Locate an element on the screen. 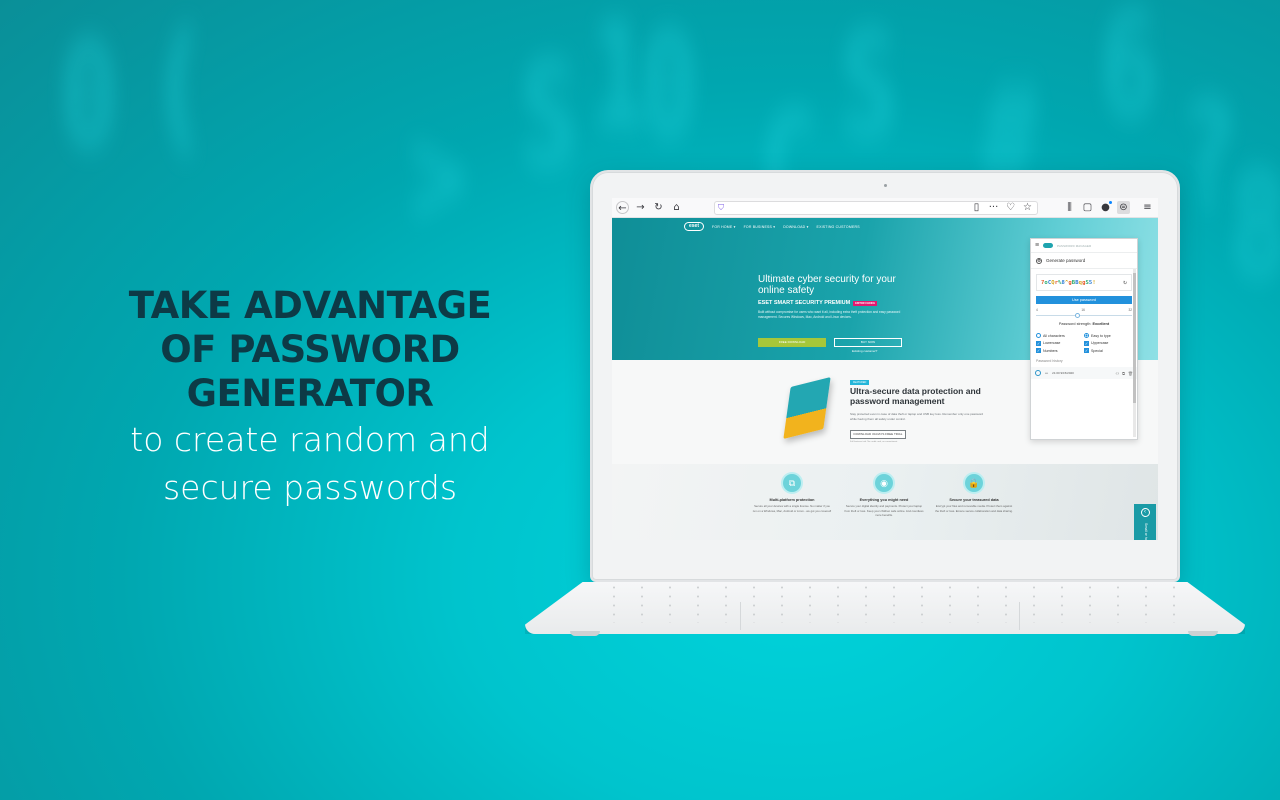 Image resolution: width=1280 pixels, height=800 pixels. background-glyph: > is located at coordinates (439, 176).